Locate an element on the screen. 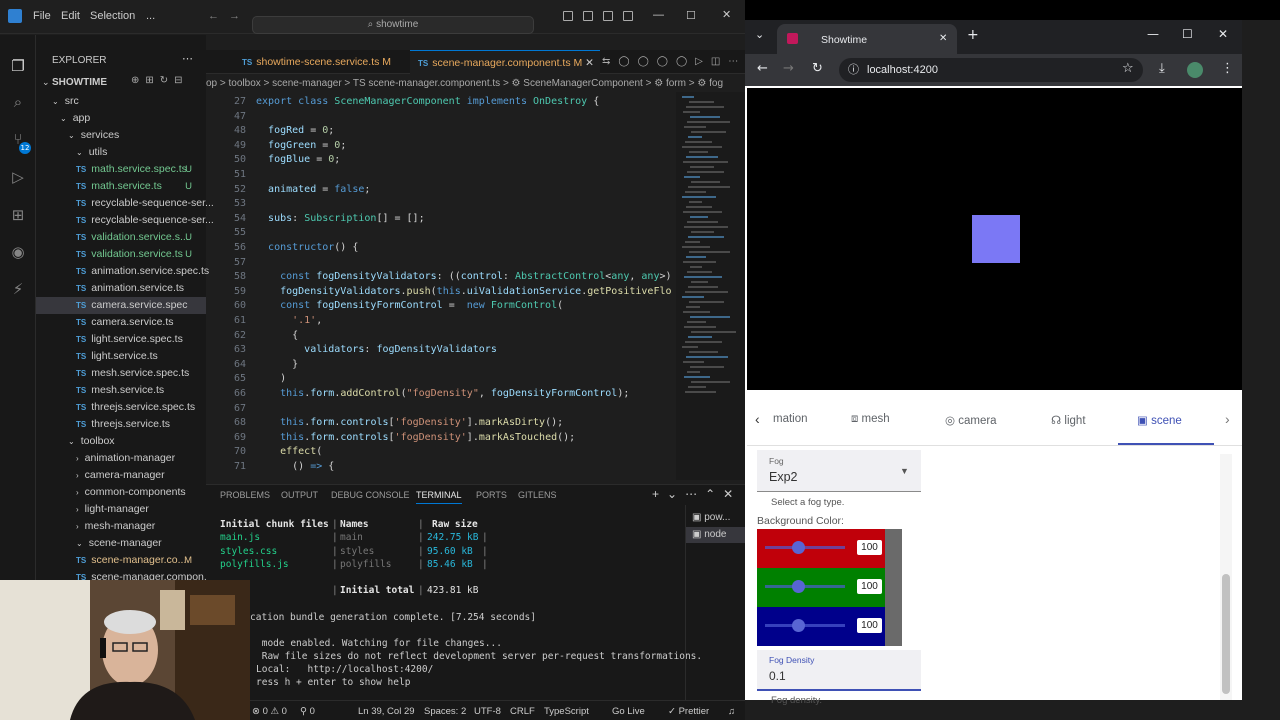  blue-value: 100 is located at coordinates (869, 625).